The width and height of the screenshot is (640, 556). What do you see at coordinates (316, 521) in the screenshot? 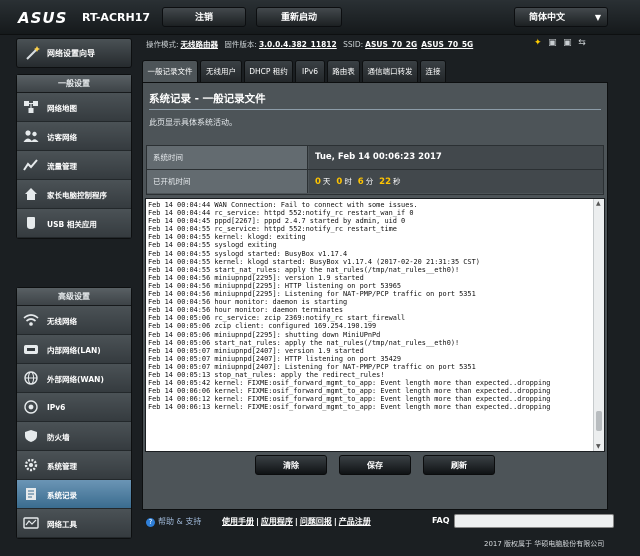
I see `feedback-link: 问题回报` at bounding box center [316, 521].